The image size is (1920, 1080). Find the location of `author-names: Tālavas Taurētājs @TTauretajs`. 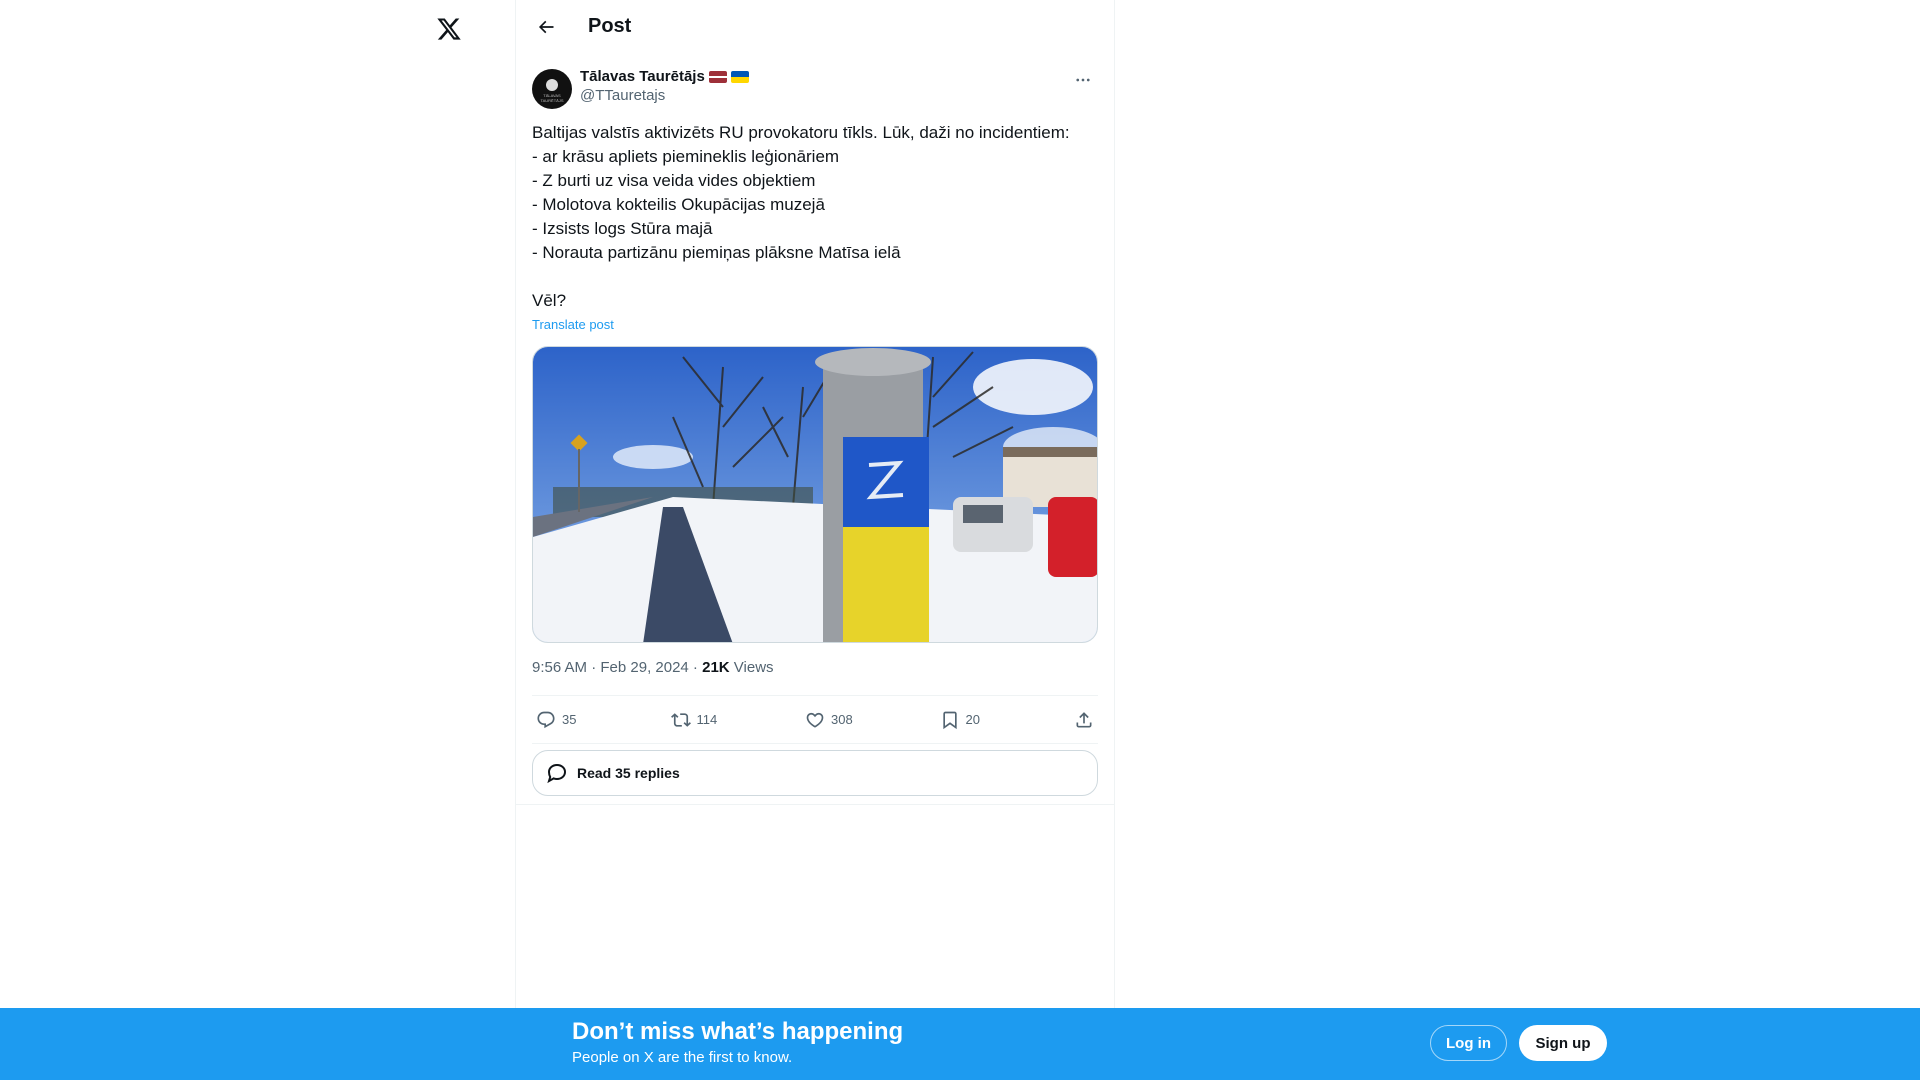

author-names: Tālavas Taurētājs @TTauretajs is located at coordinates (824, 84).